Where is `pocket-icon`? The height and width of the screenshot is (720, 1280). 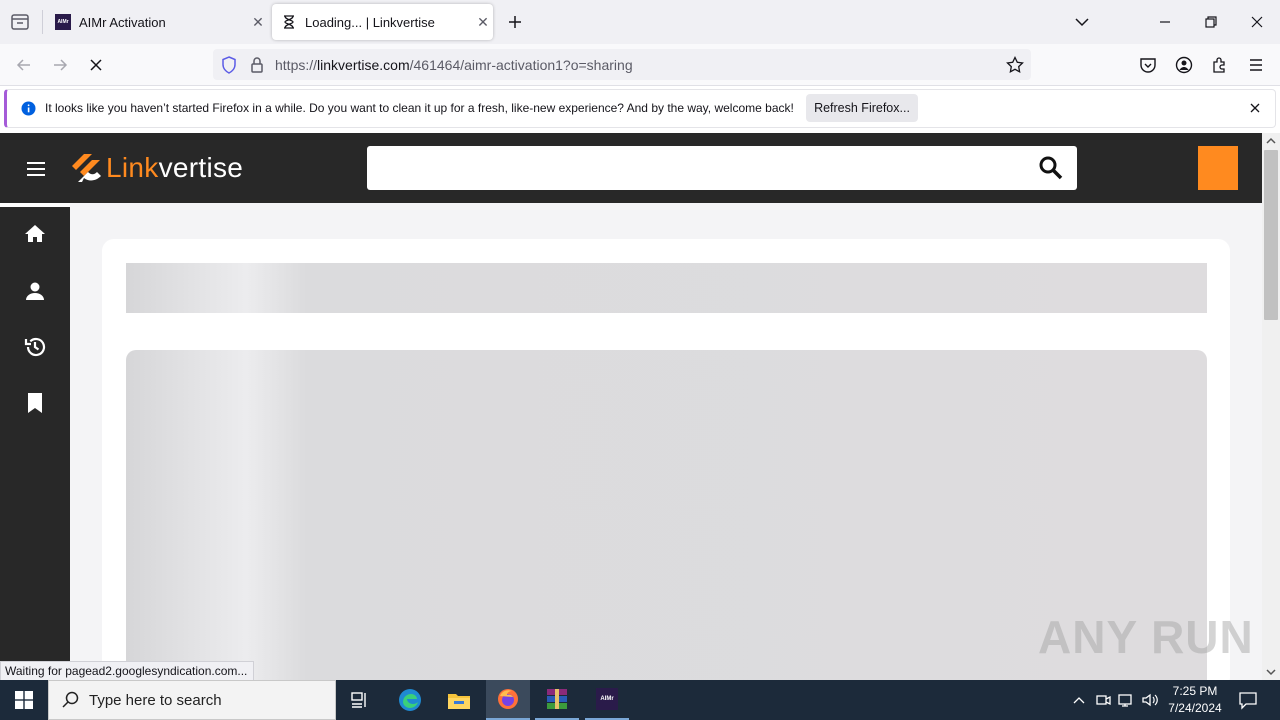
pocket-icon is located at coordinates (1148, 65).